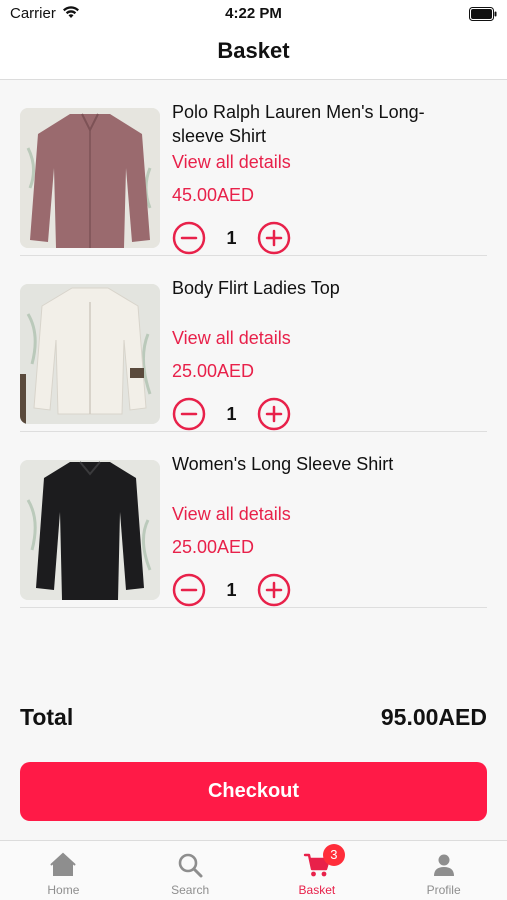 The width and height of the screenshot is (507, 900). I want to click on page-title: Basket, so click(253, 50).